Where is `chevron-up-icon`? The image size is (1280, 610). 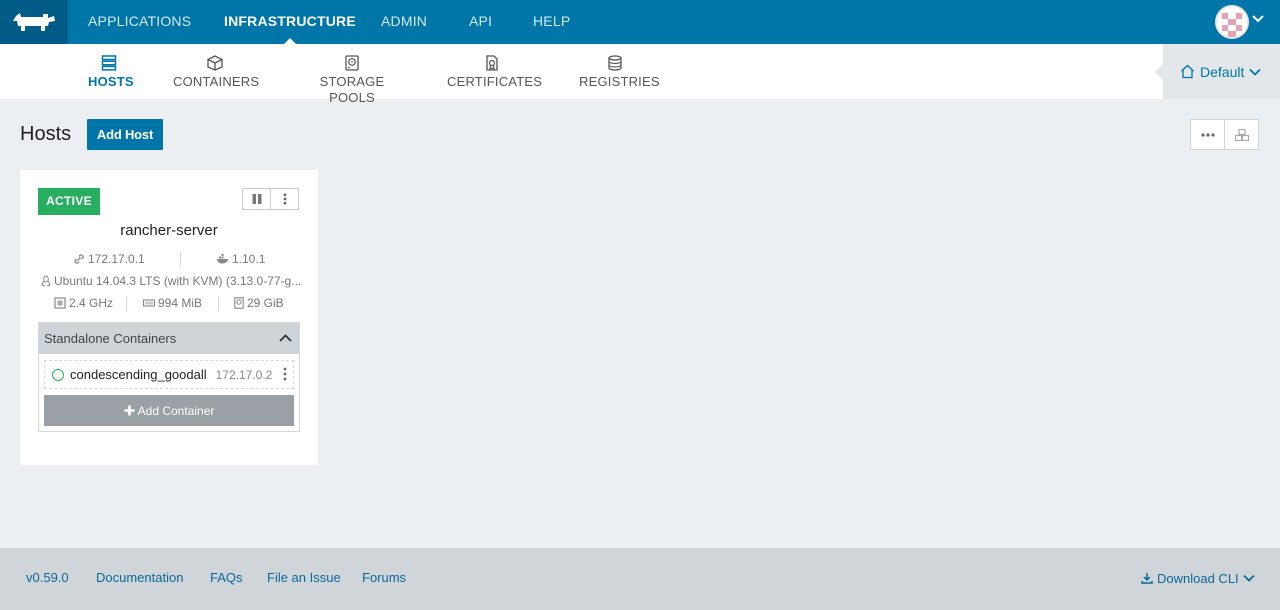
chevron-up-icon is located at coordinates (285, 338).